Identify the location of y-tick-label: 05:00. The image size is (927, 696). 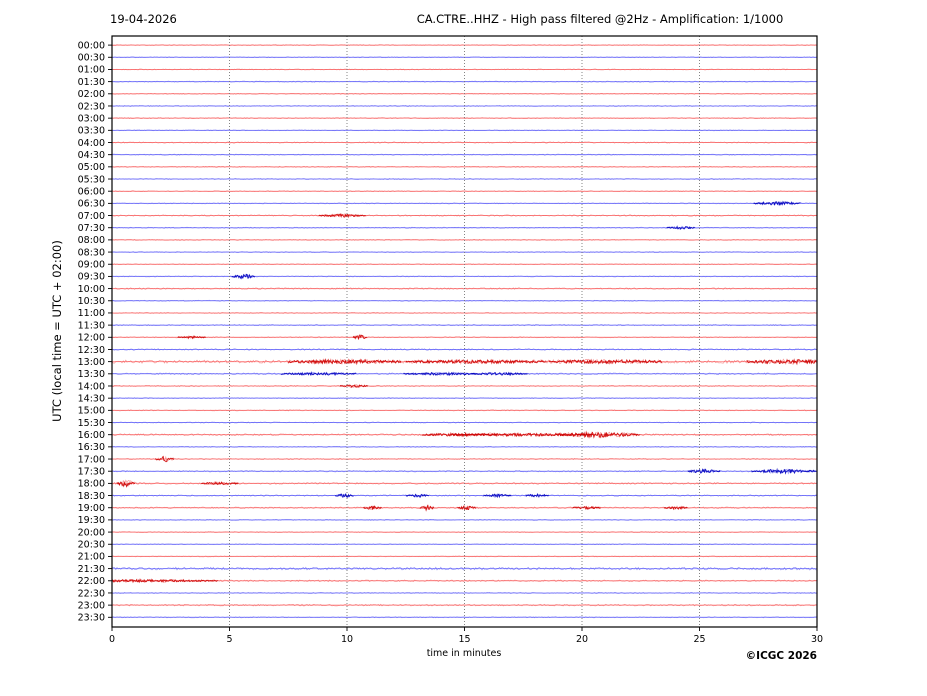
(91, 167).